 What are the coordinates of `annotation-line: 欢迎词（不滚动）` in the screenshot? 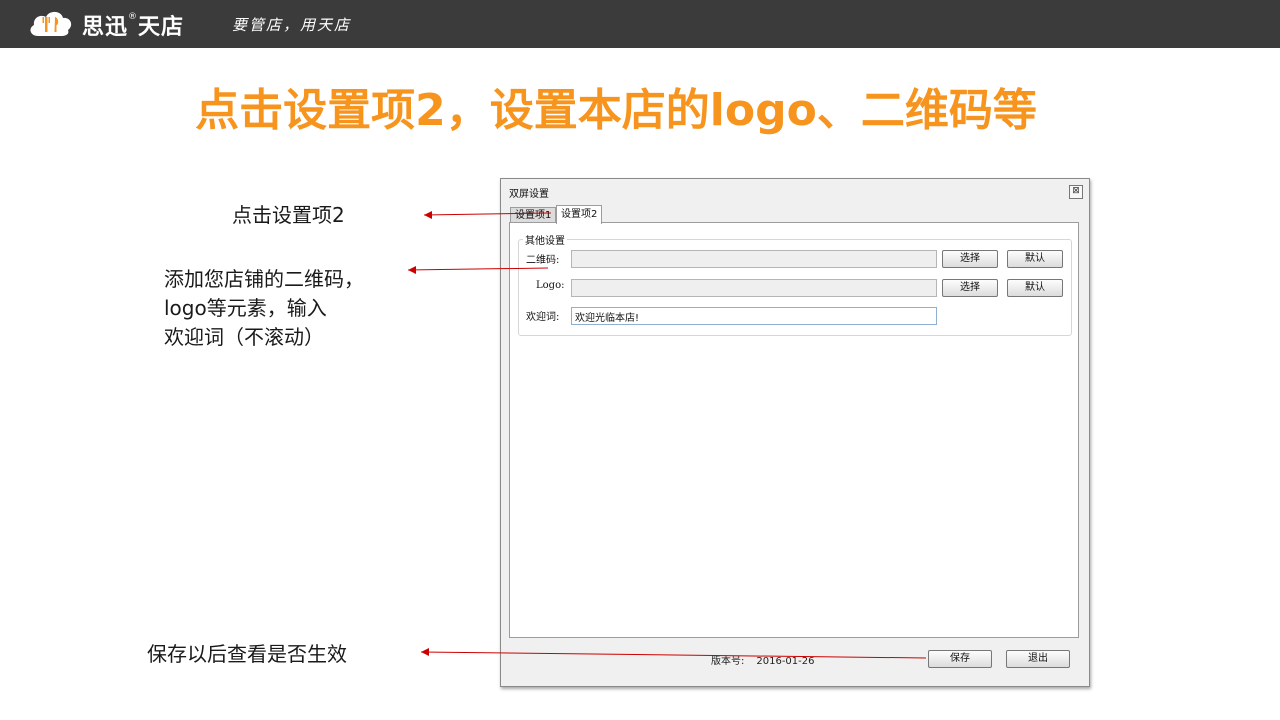 It's located at (244, 337).